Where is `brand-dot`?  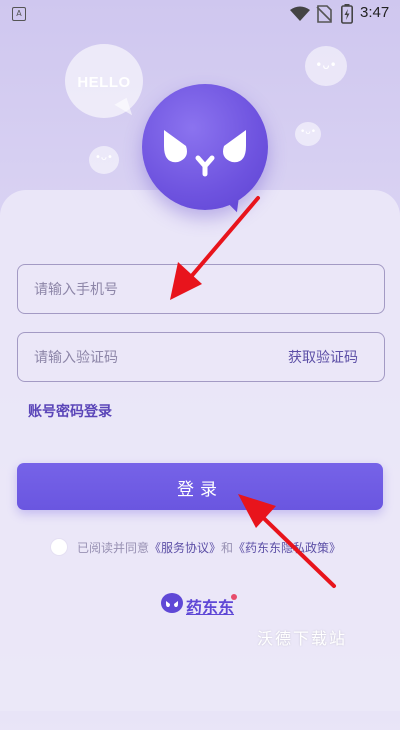
brand-dot is located at coordinates (234, 597).